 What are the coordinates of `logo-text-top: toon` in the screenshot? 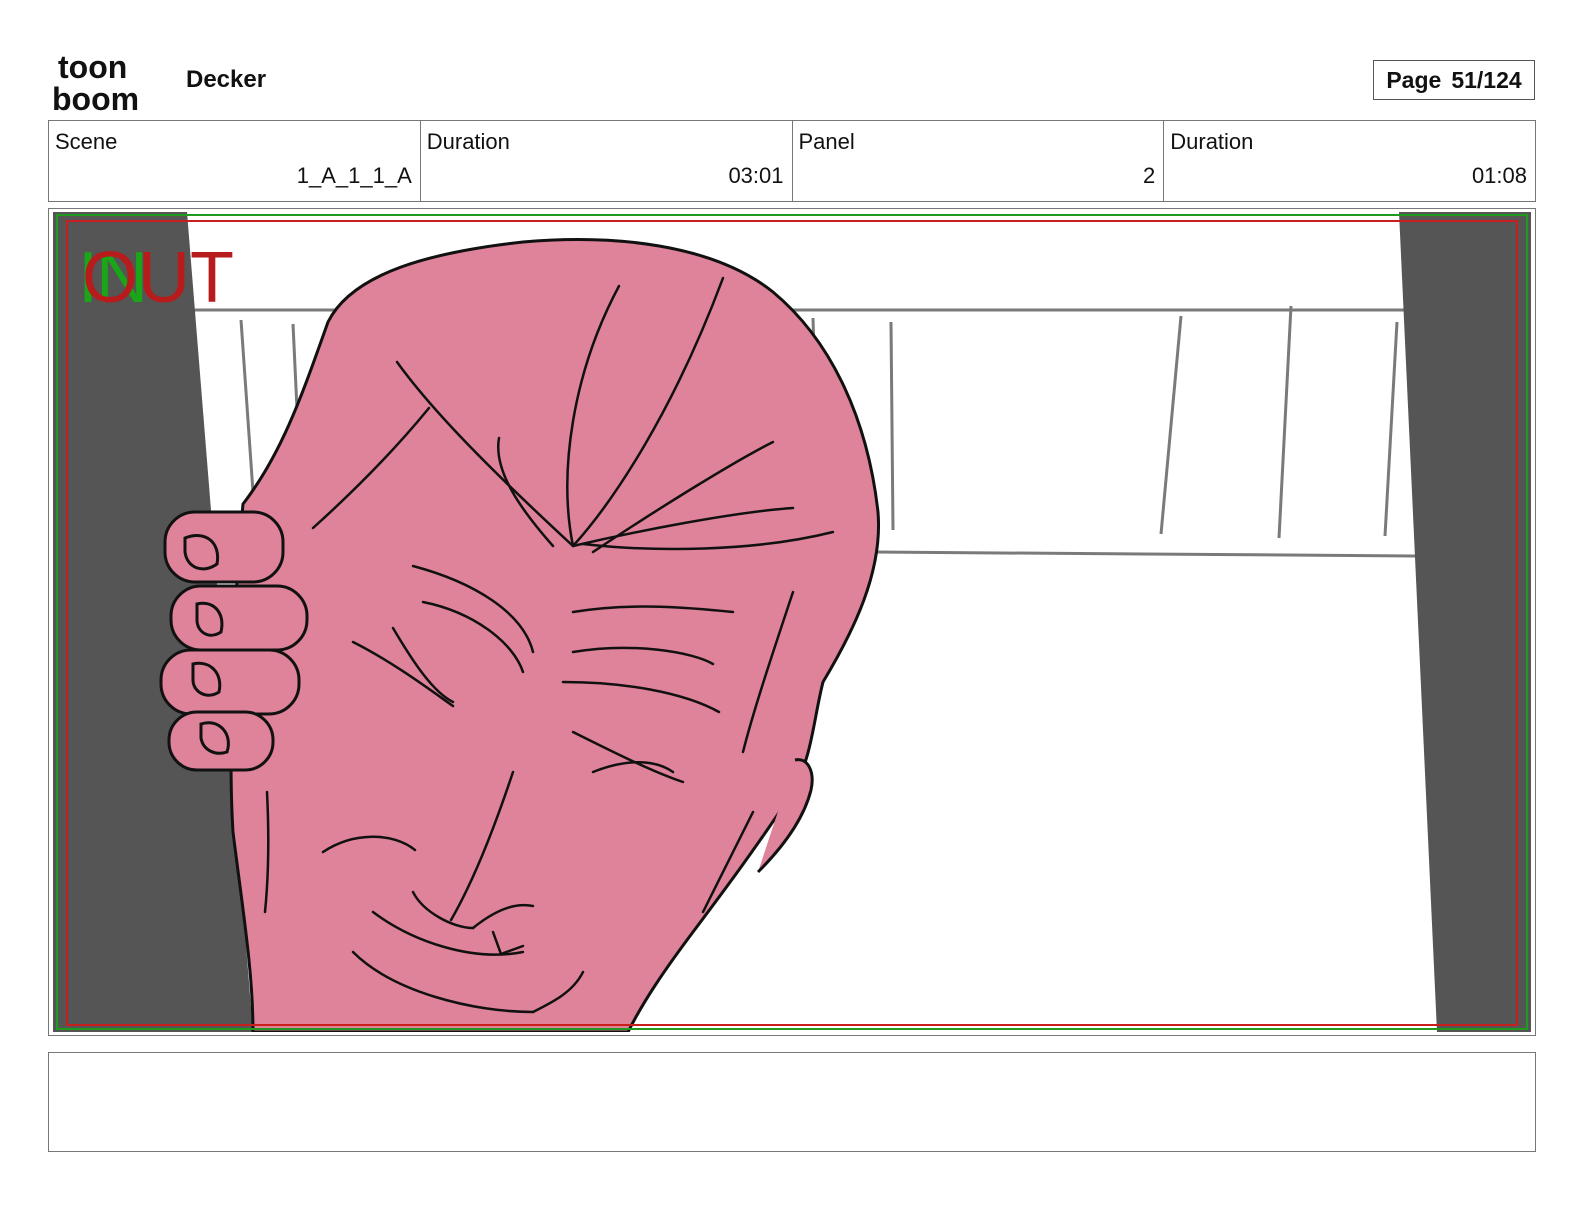 It's located at (92, 67).